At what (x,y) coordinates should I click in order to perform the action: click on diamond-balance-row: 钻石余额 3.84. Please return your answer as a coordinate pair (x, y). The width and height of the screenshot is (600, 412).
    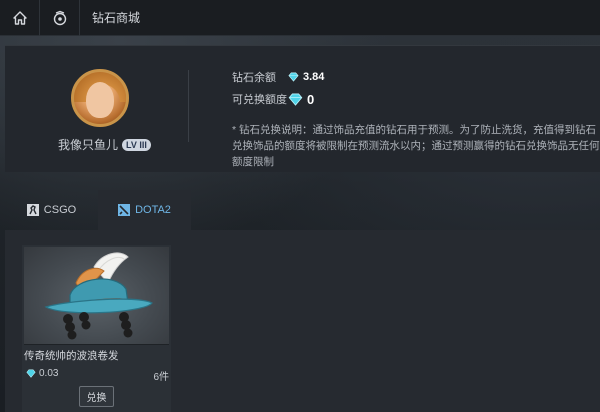
    Looking at the image, I should click on (278, 77).